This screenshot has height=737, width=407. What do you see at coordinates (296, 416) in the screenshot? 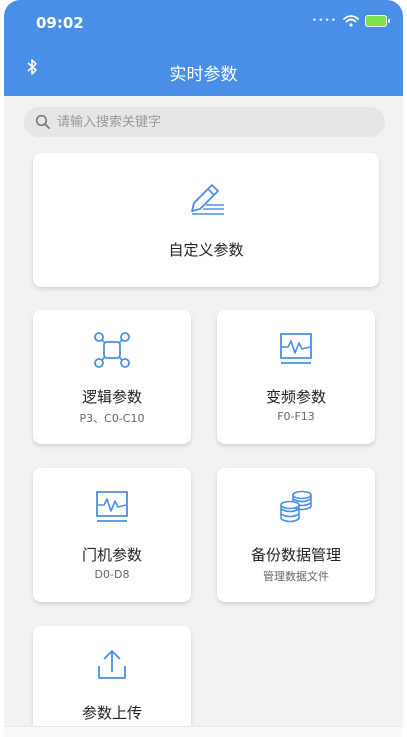
I see `card-sublabel: F0-F13` at bounding box center [296, 416].